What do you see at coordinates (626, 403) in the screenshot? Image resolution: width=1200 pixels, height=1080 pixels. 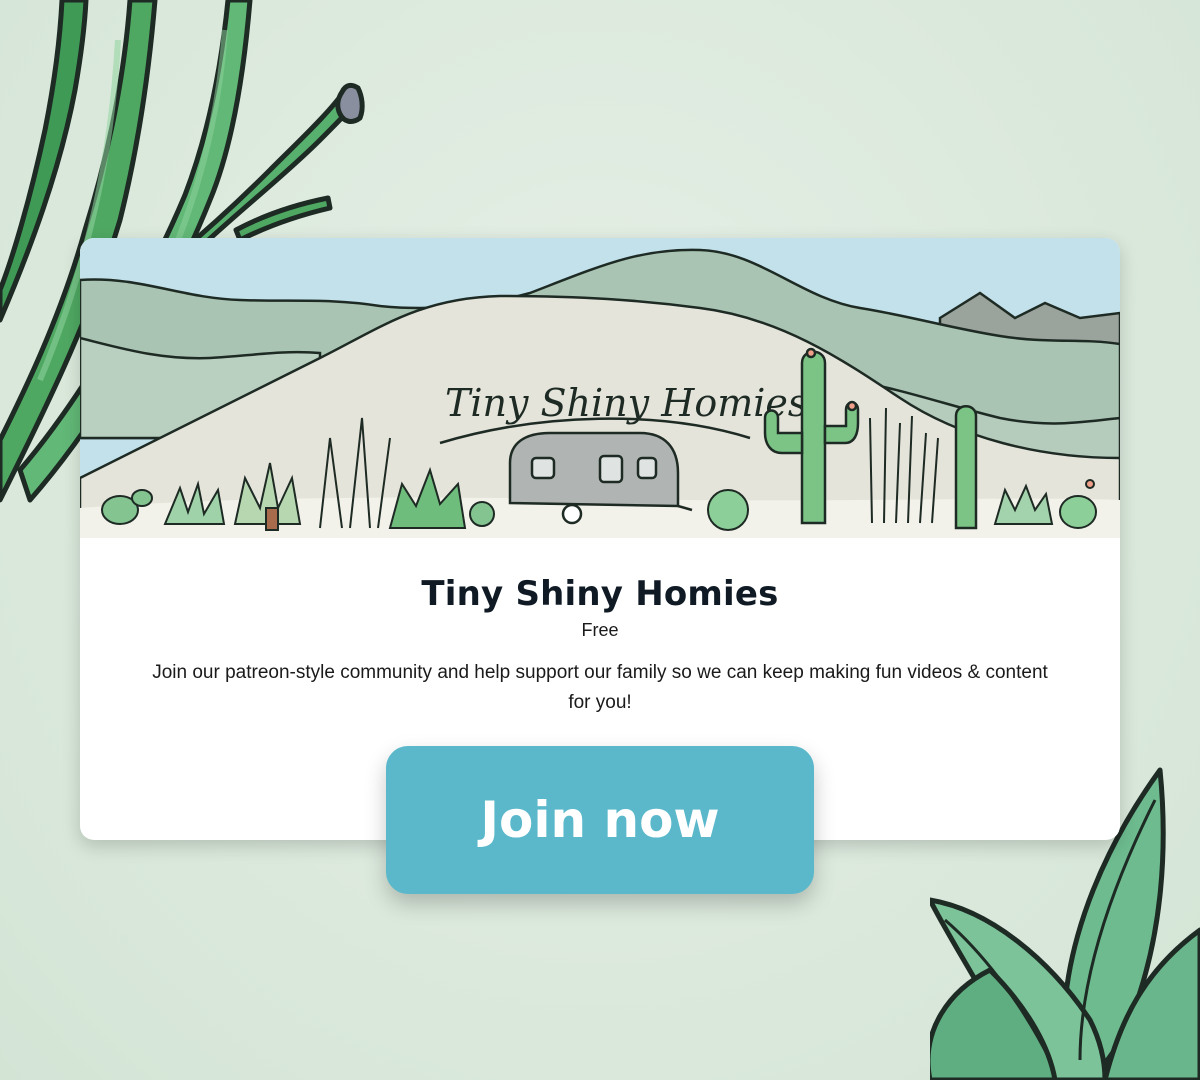 I see `banner-lettering: Tiny Shiny Homies` at bounding box center [626, 403].